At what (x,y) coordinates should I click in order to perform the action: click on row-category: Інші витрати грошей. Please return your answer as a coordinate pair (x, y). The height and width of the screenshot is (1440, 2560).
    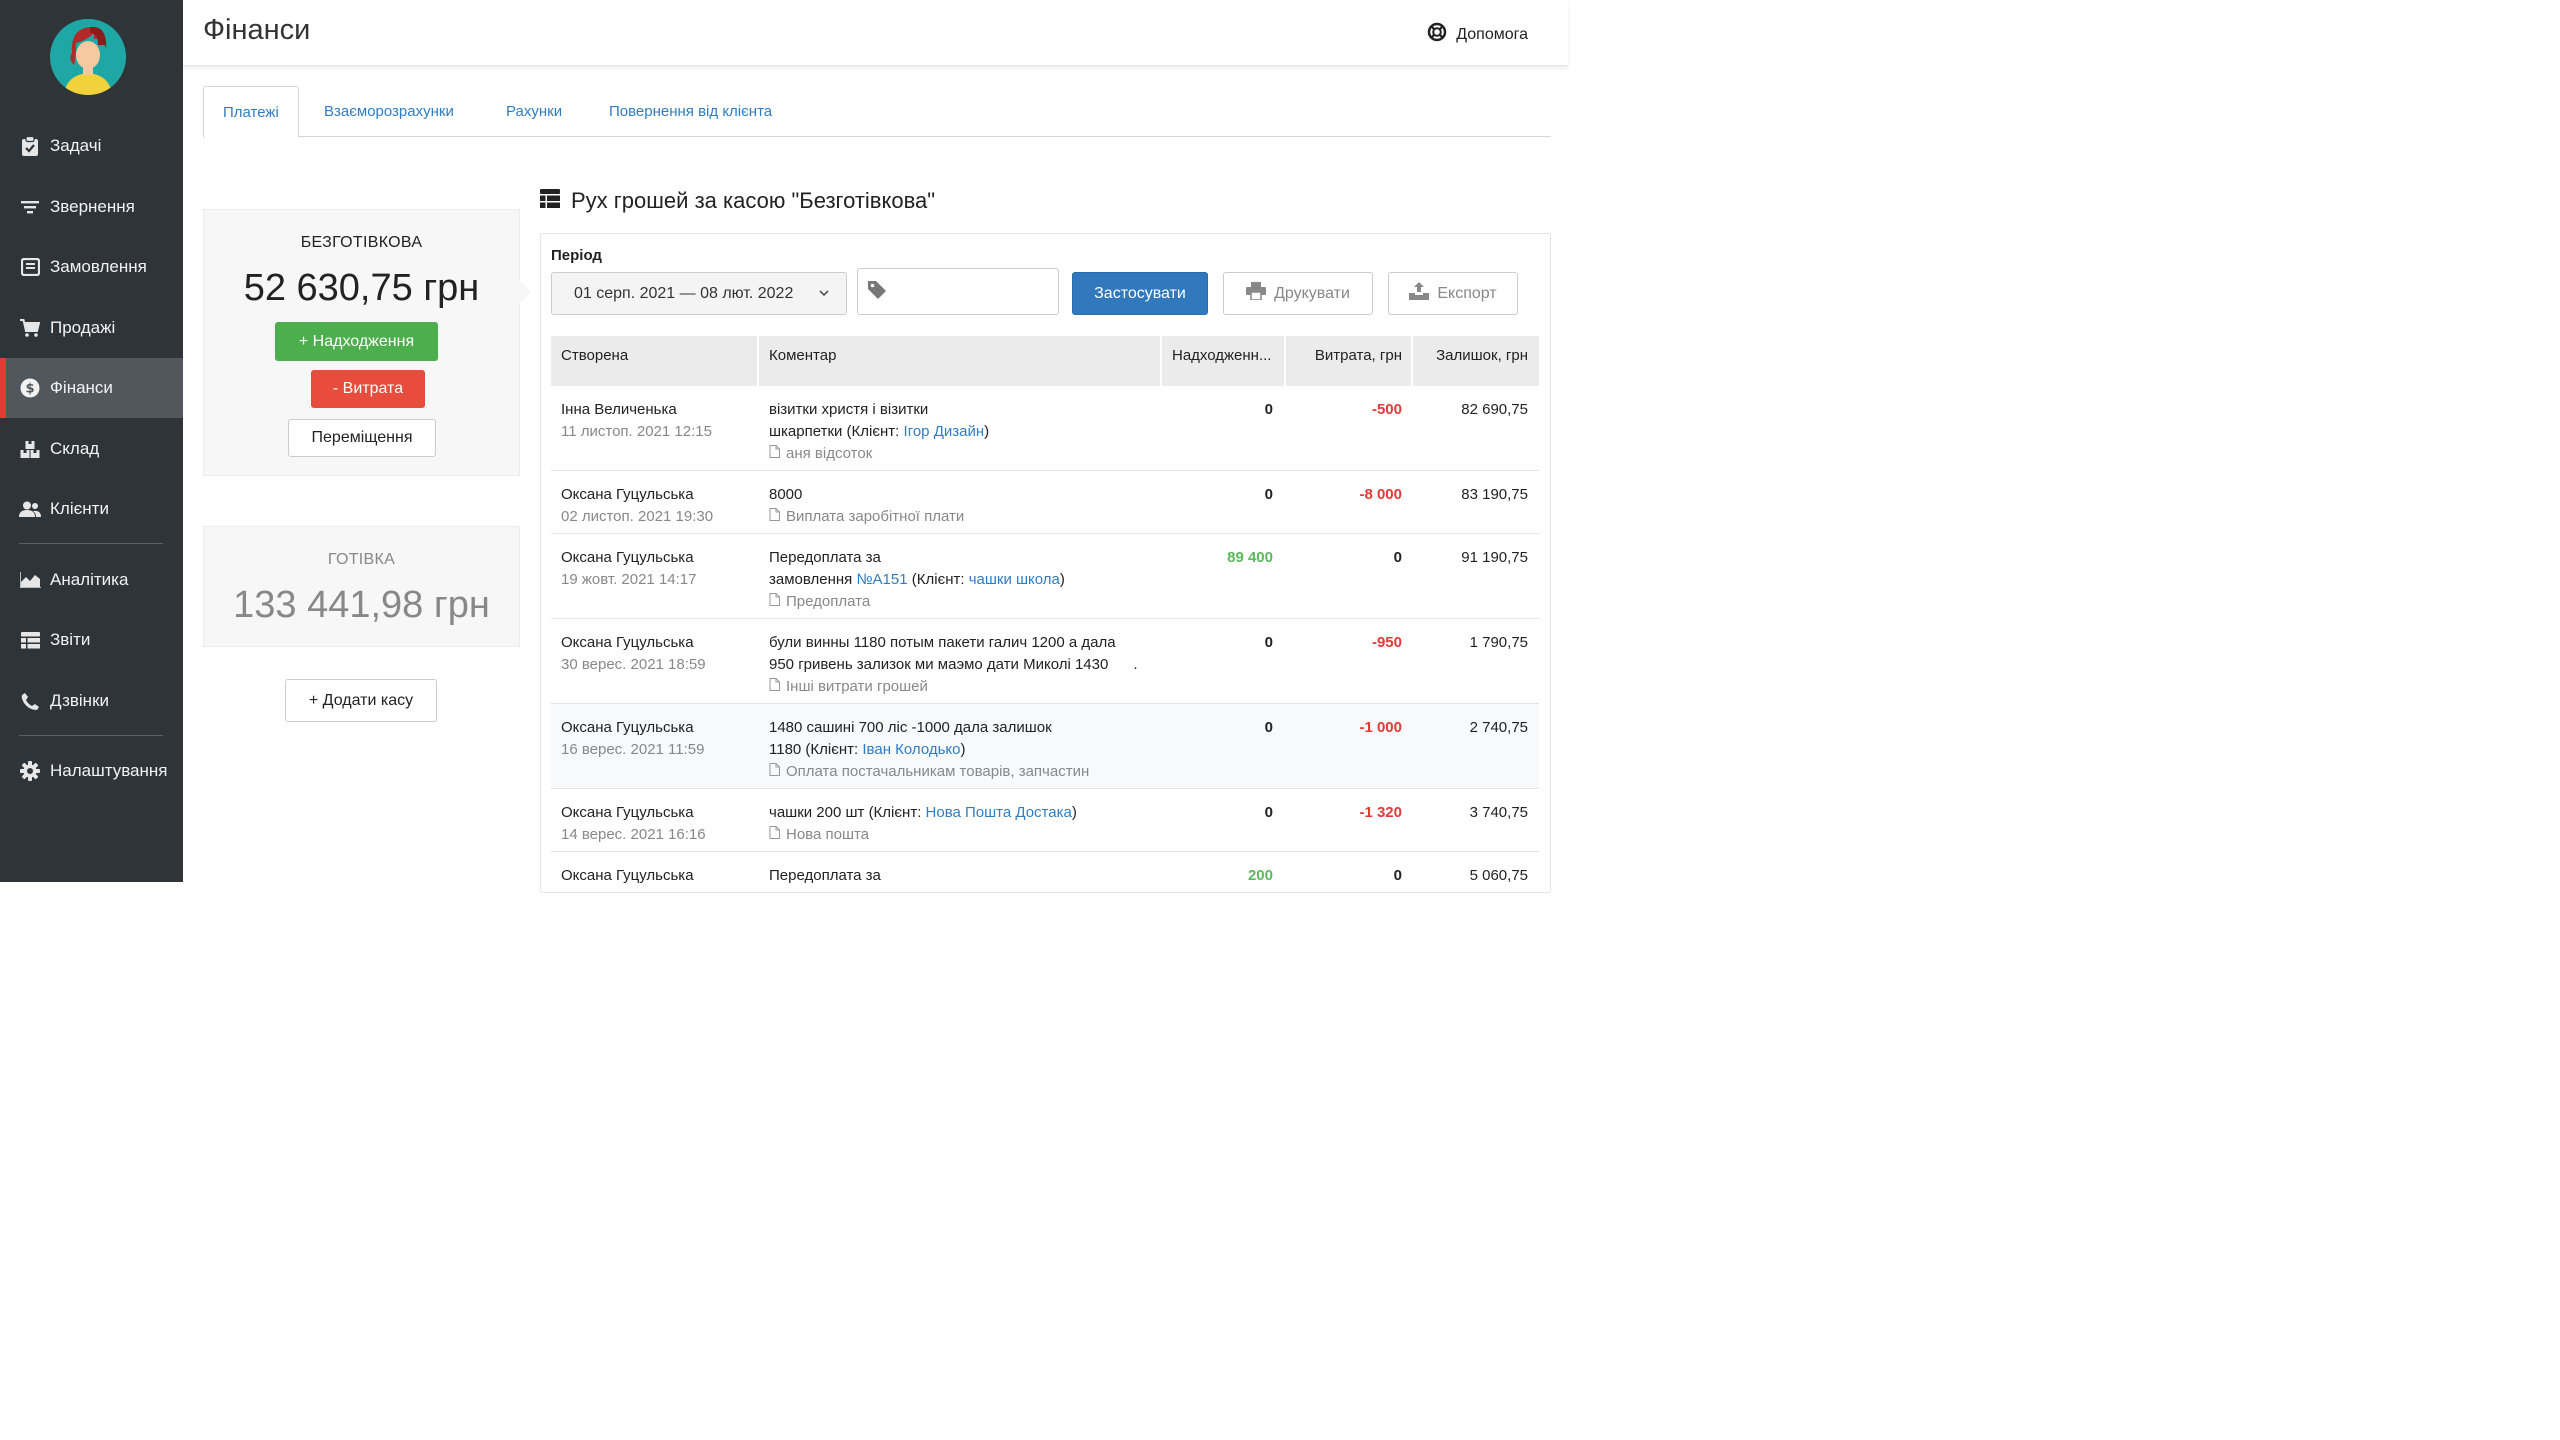
    Looking at the image, I should click on (969, 687).